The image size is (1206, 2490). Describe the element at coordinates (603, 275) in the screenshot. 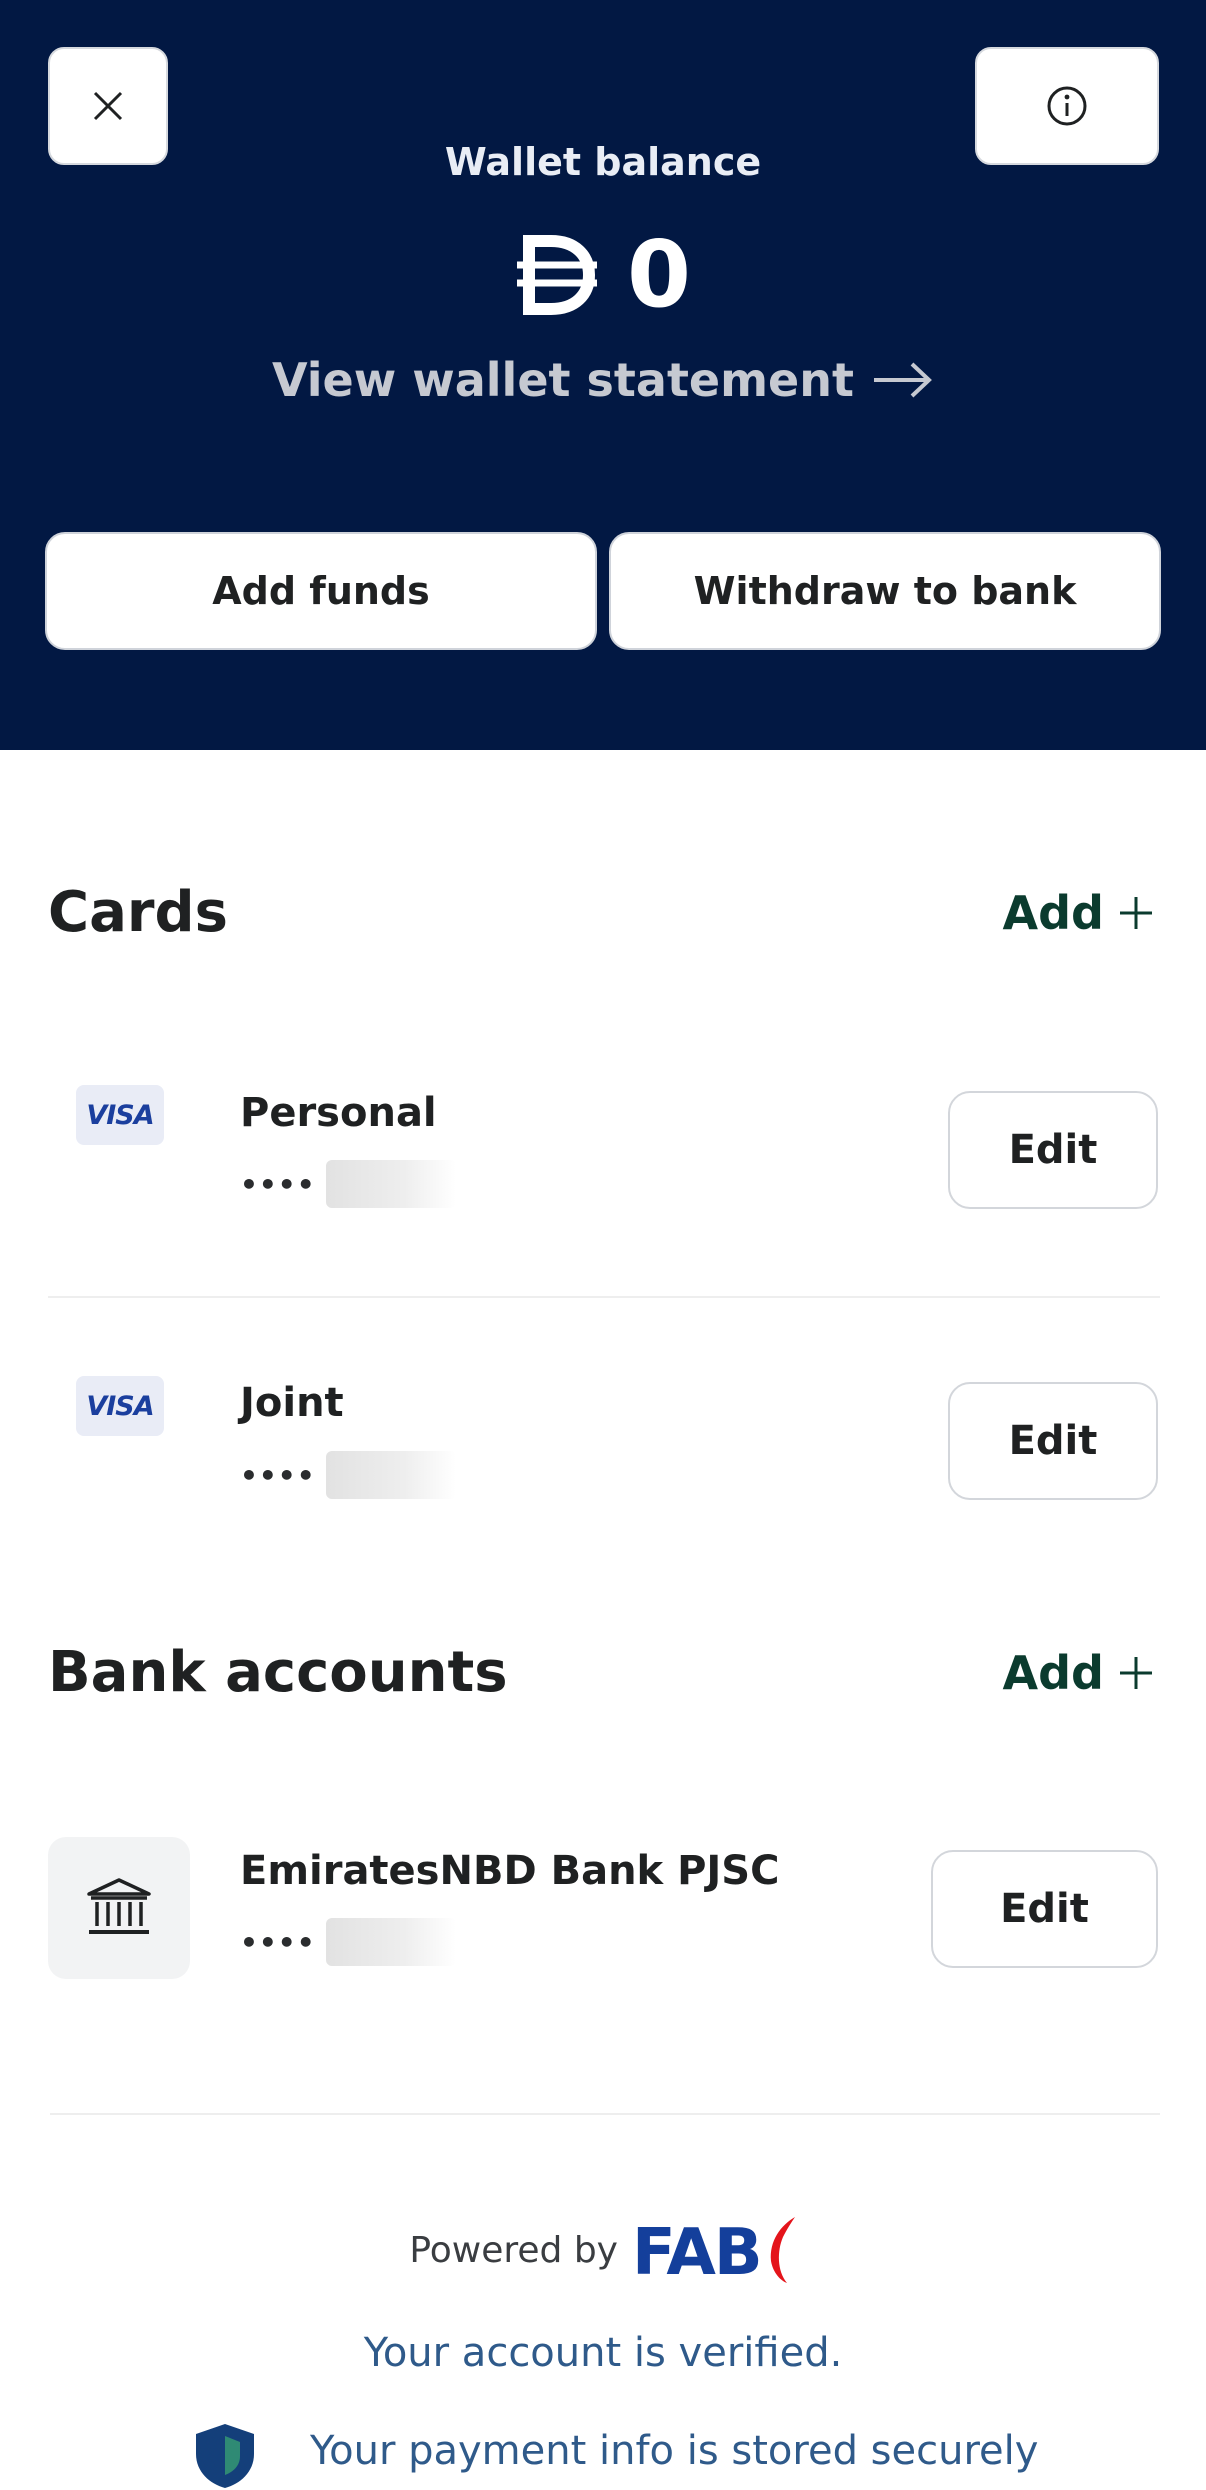

I see `wallet-balance: 0` at that location.